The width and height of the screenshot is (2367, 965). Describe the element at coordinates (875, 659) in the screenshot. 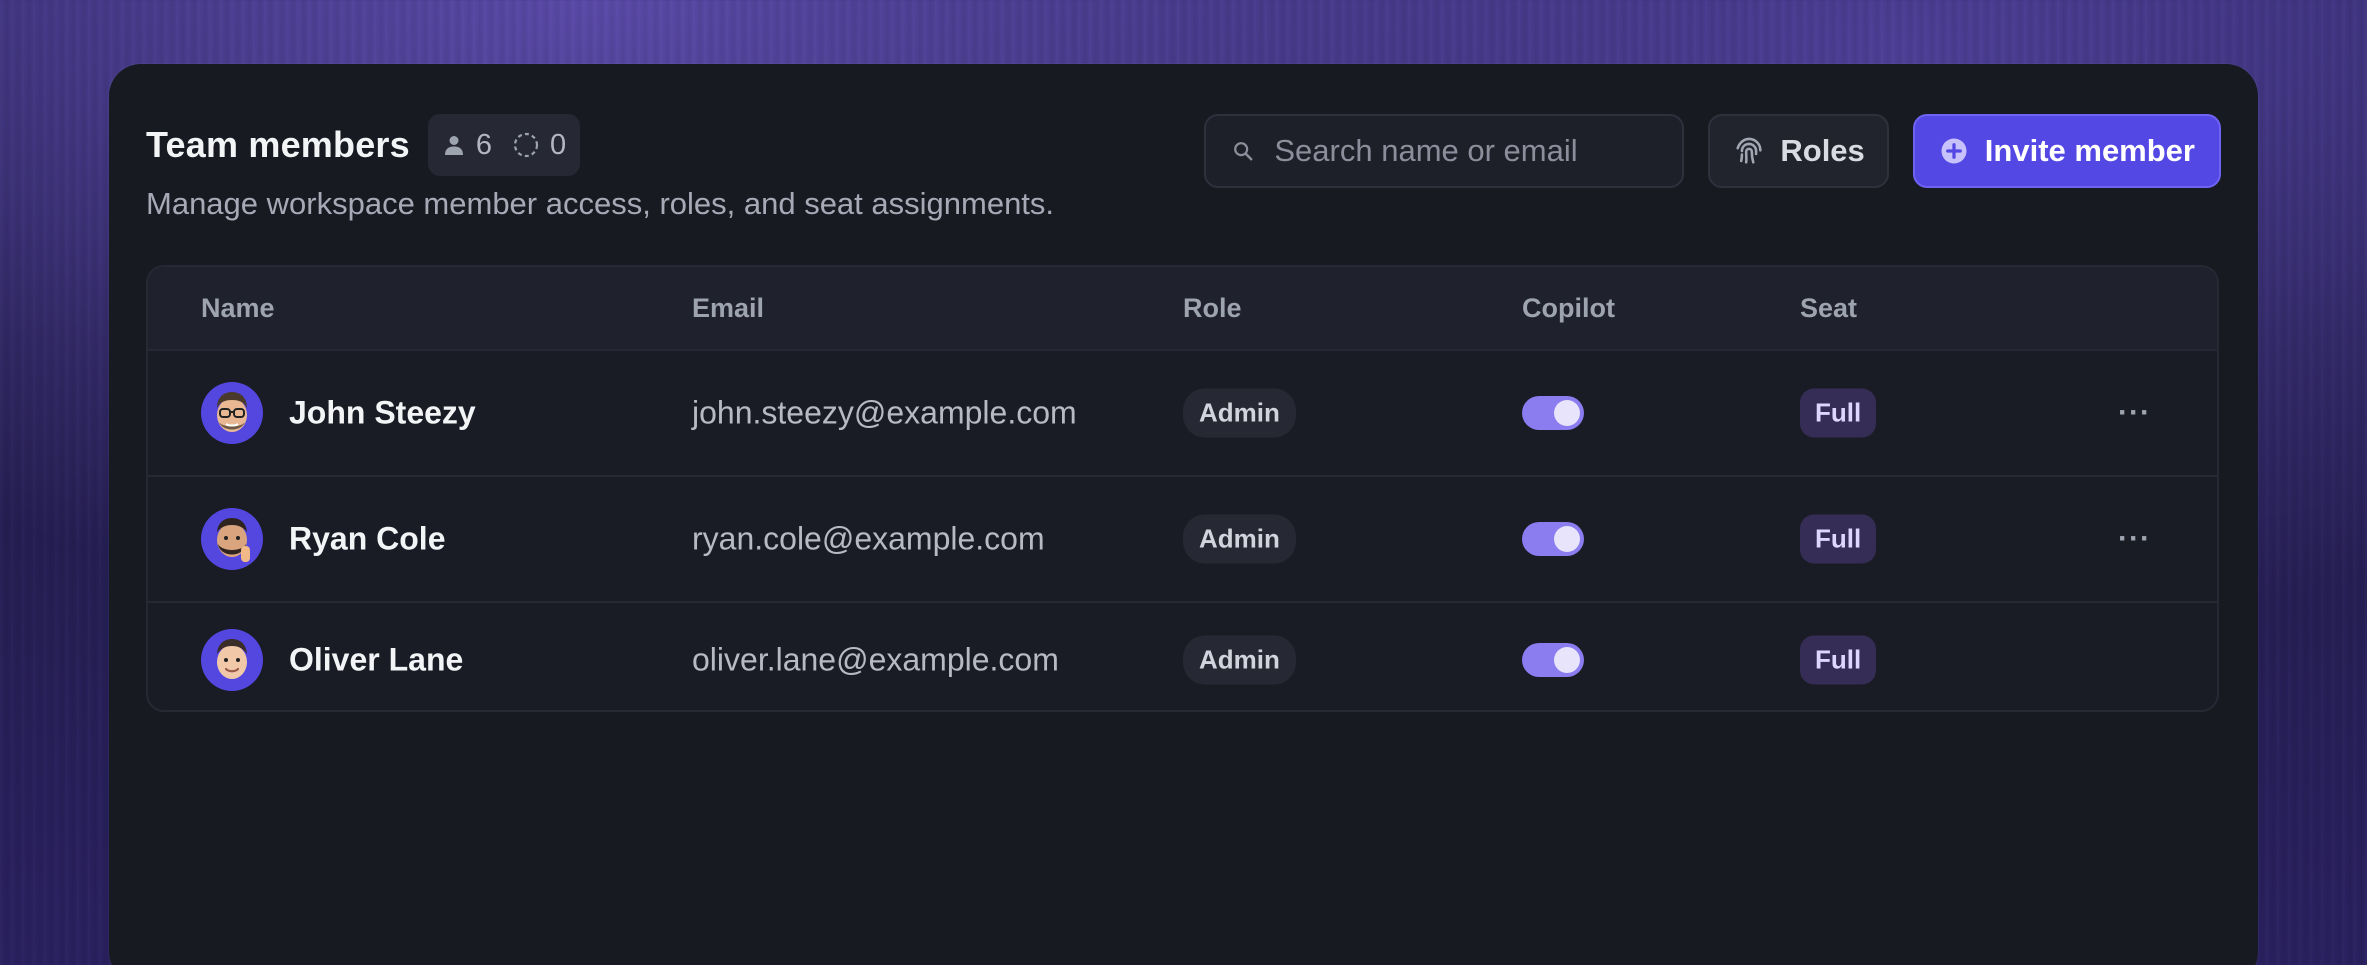

I see `member-email: oliver.lane@example.com` at that location.